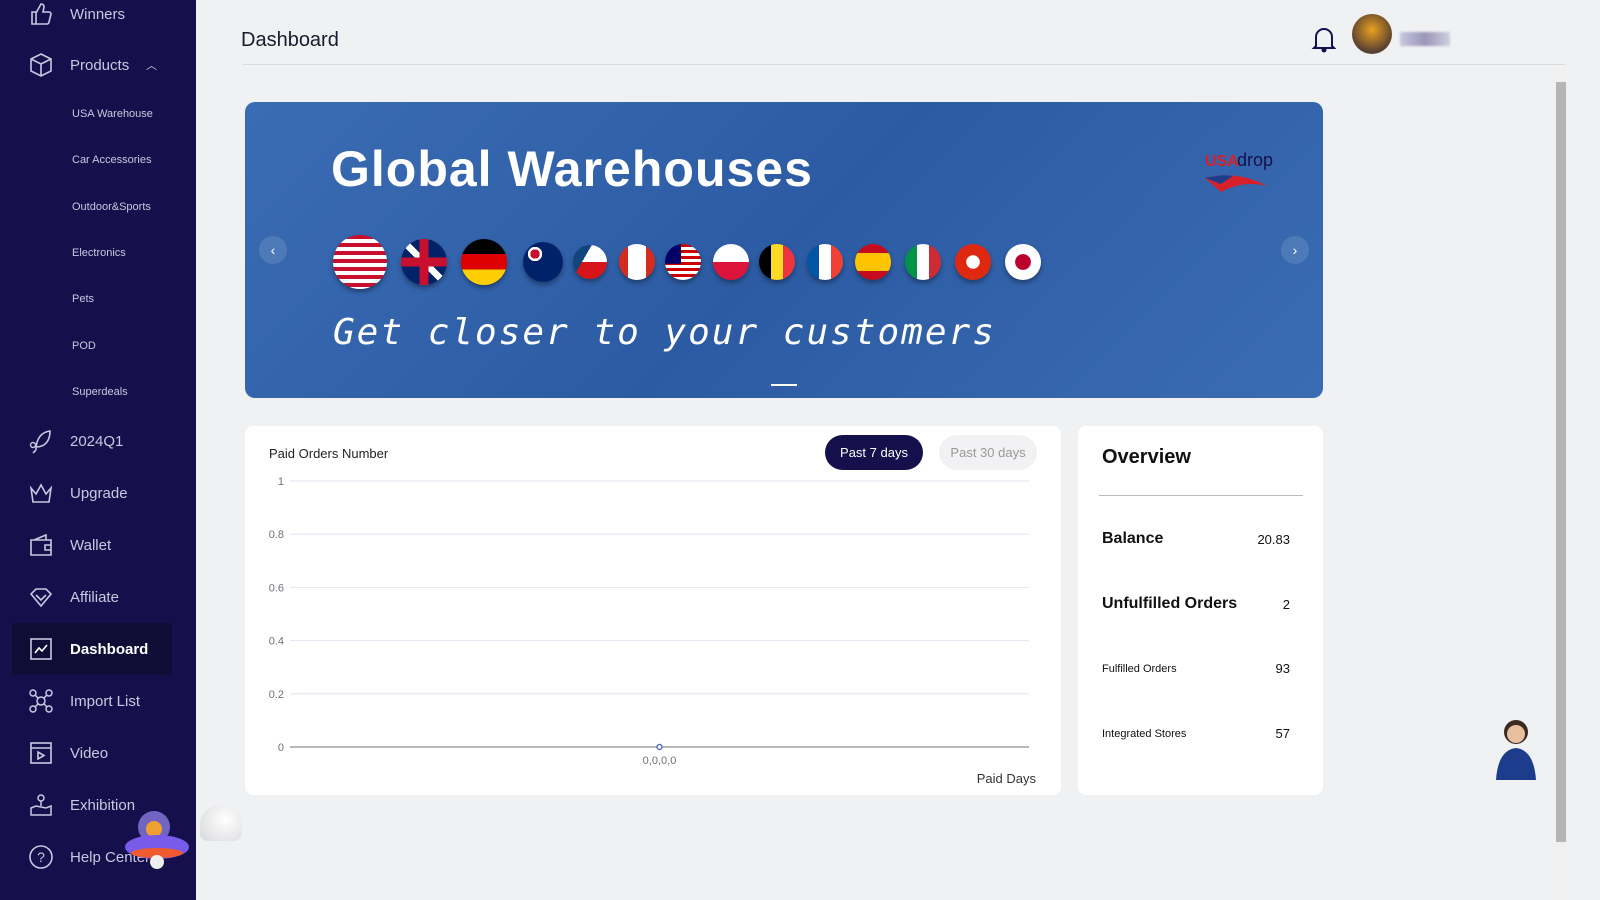  What do you see at coordinates (1222, 161) in the screenshot?
I see `svg-text: USA` at bounding box center [1222, 161].